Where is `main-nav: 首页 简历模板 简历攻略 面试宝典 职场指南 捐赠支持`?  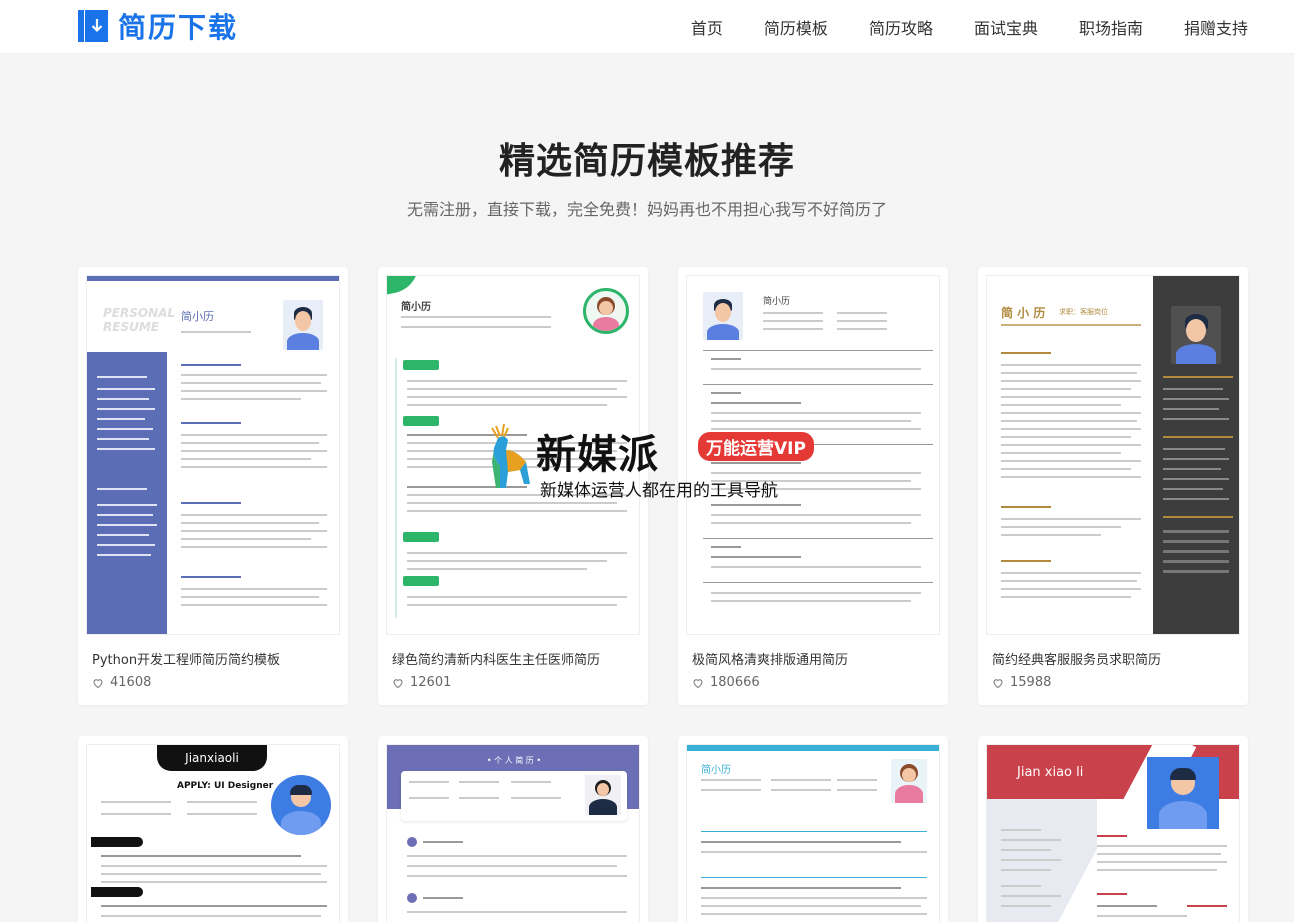 main-nav: 首页 简历模板 简历攻略 面试宝典 职场指南 捐赠支持 is located at coordinates (949, 27).